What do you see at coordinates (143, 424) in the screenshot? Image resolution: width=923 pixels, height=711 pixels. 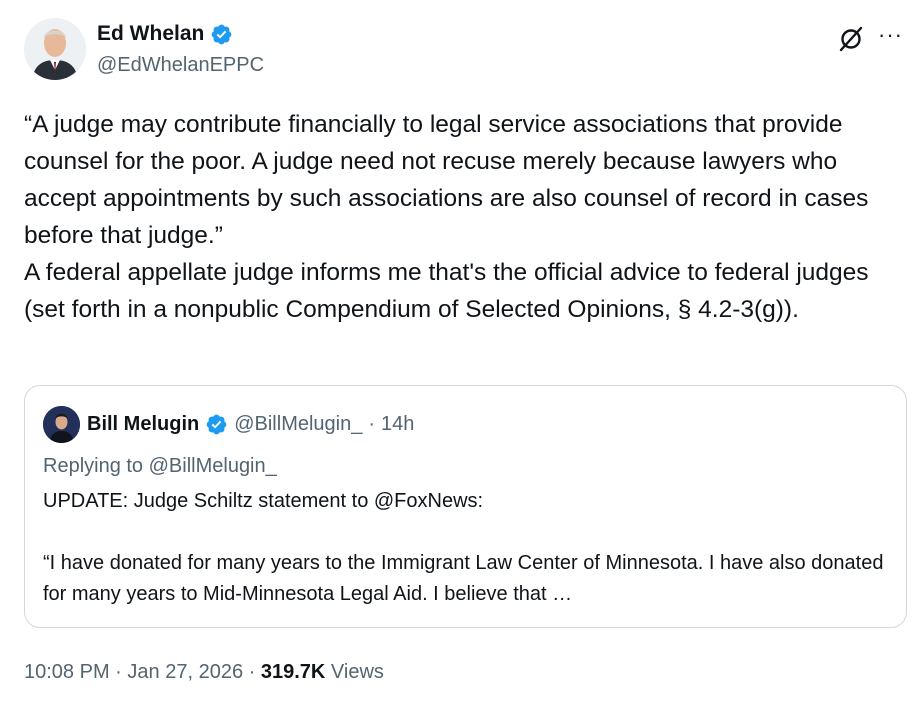 I see `quoted-author-name: Bill Melugin` at bounding box center [143, 424].